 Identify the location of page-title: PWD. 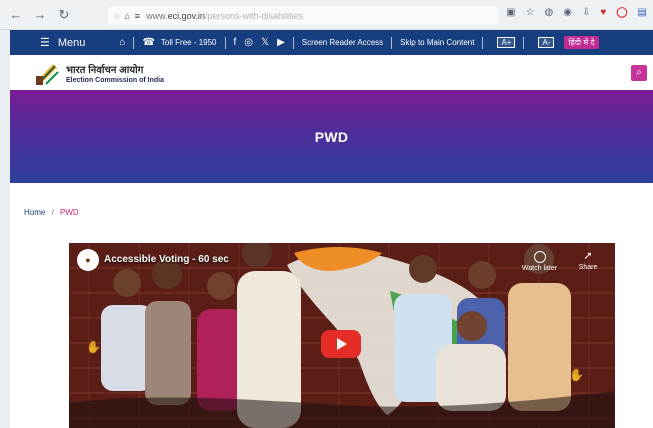
(331, 136).